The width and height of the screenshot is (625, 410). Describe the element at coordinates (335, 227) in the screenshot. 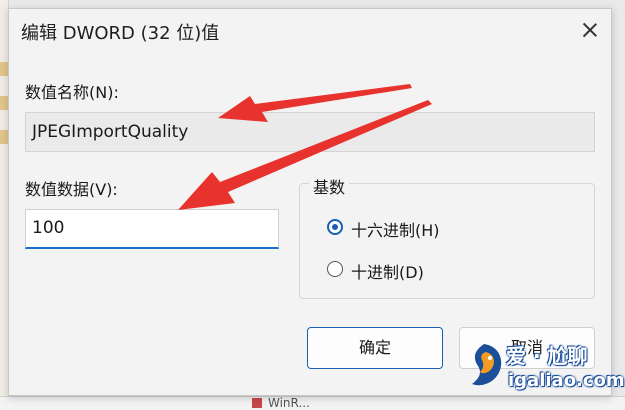

I see `radio-selected-icon` at that location.